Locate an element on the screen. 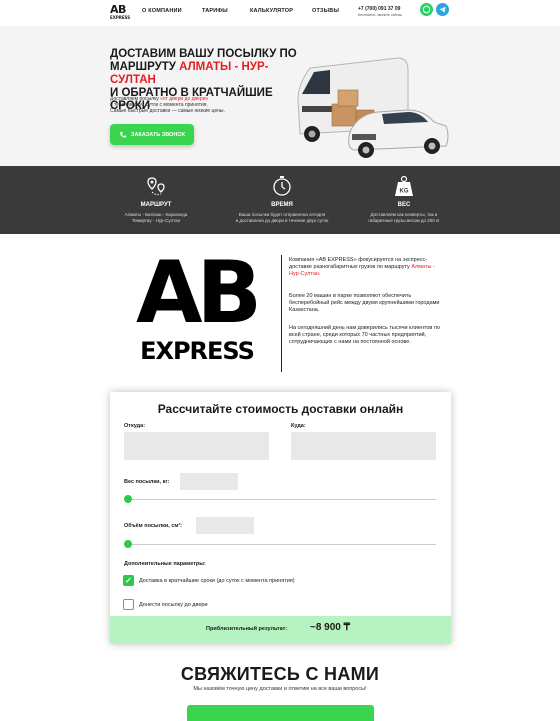 The image size is (560, 721). about-logo-mark: AB is located at coordinates (198, 293).